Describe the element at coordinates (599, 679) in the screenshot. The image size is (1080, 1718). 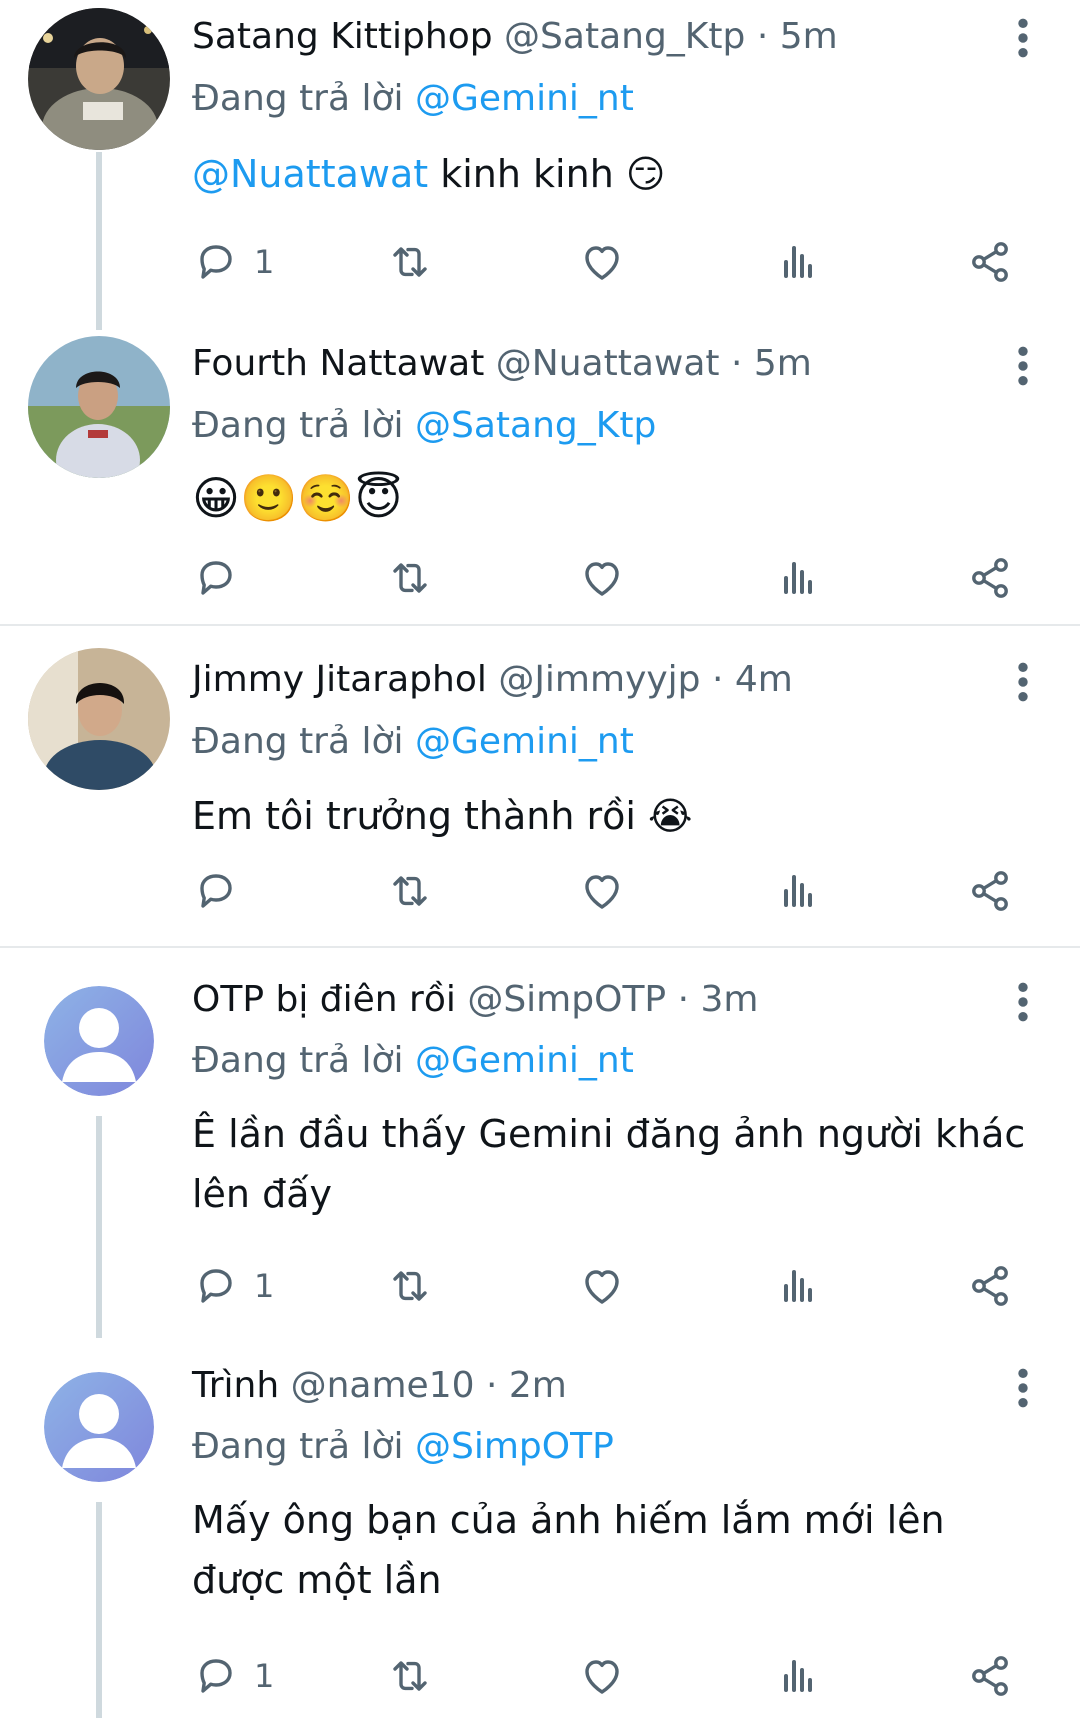
I see `user-handle: @Jimmyyjp` at that location.